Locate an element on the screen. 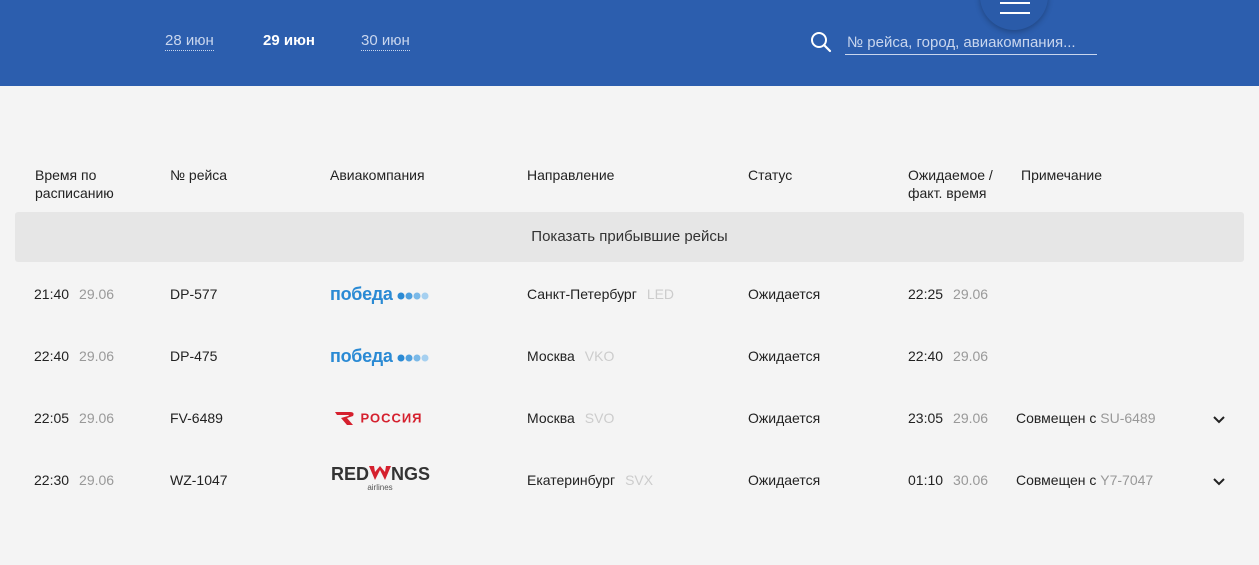  date-text: 30.06 is located at coordinates (971, 480).